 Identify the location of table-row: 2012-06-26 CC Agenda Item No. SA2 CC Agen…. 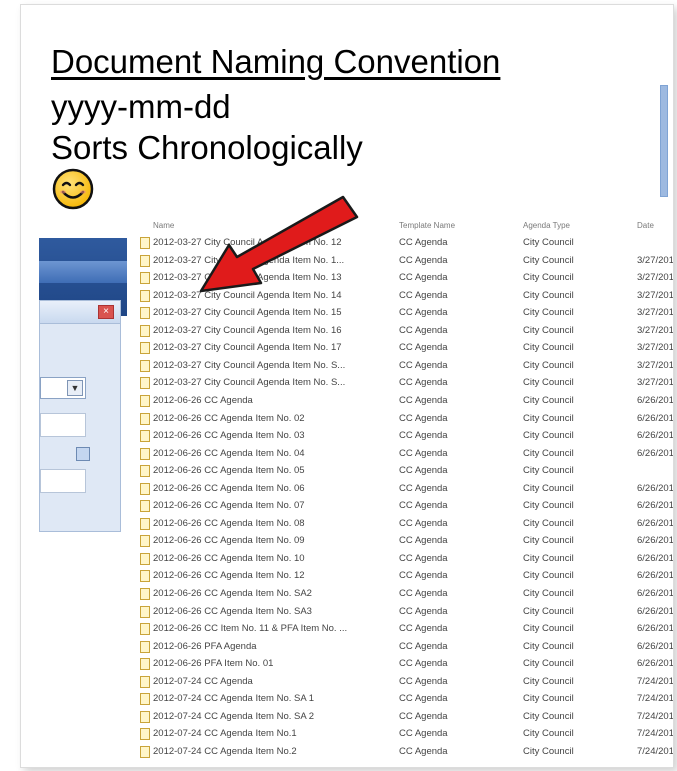
(400, 594).